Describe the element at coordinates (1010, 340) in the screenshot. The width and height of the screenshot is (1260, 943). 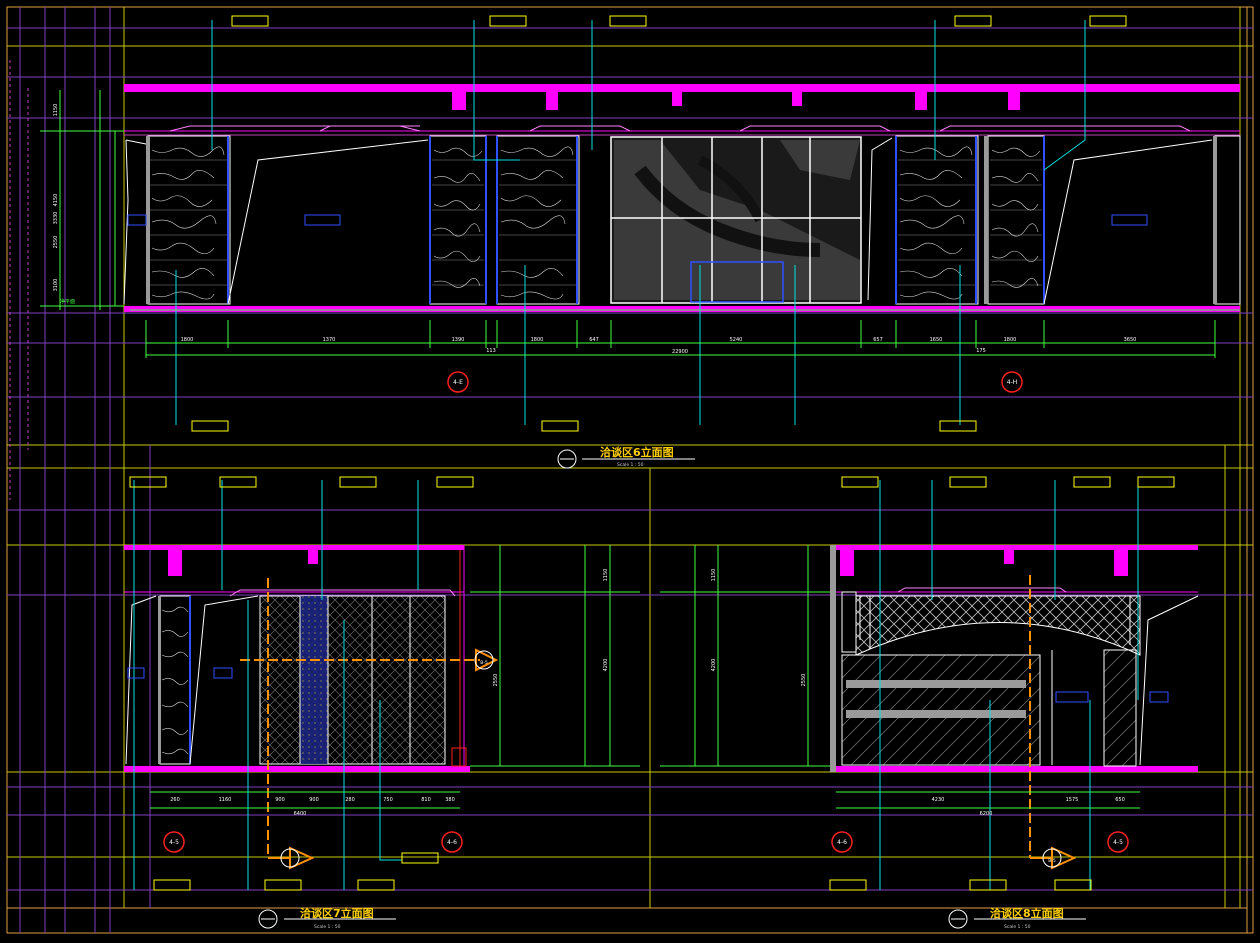
I see `top-dim-8: 1800` at that location.